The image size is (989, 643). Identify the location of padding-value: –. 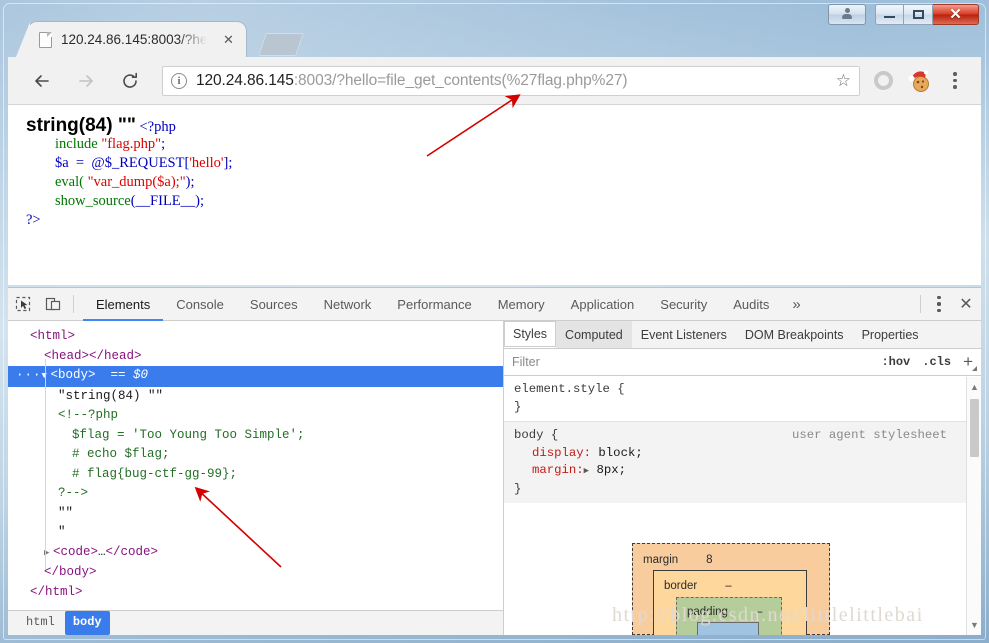
(759, 612).